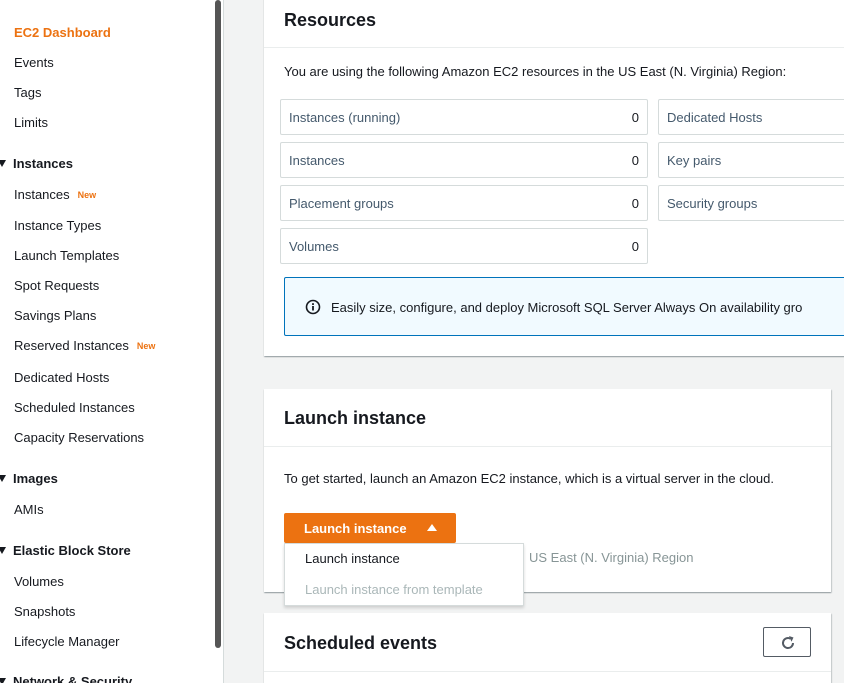 This screenshot has width=844, height=683. Describe the element at coordinates (345, 117) in the screenshot. I see `resource-label: Instances (running)` at that location.